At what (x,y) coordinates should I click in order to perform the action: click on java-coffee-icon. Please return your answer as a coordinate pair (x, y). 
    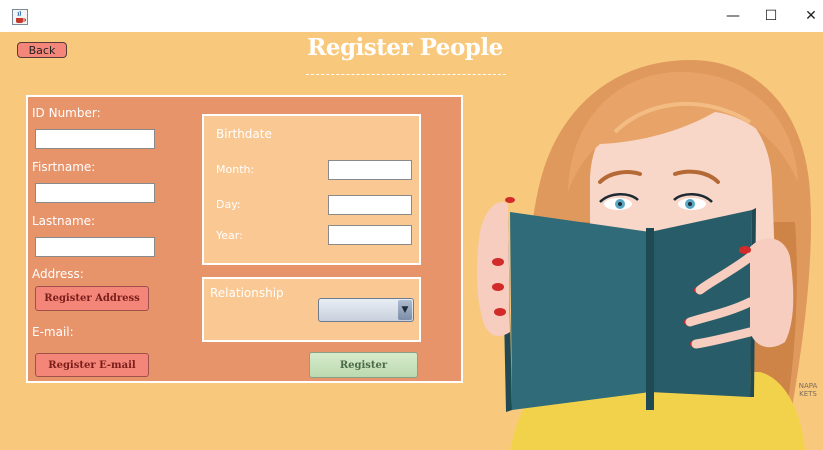
    Looking at the image, I should click on (20, 17).